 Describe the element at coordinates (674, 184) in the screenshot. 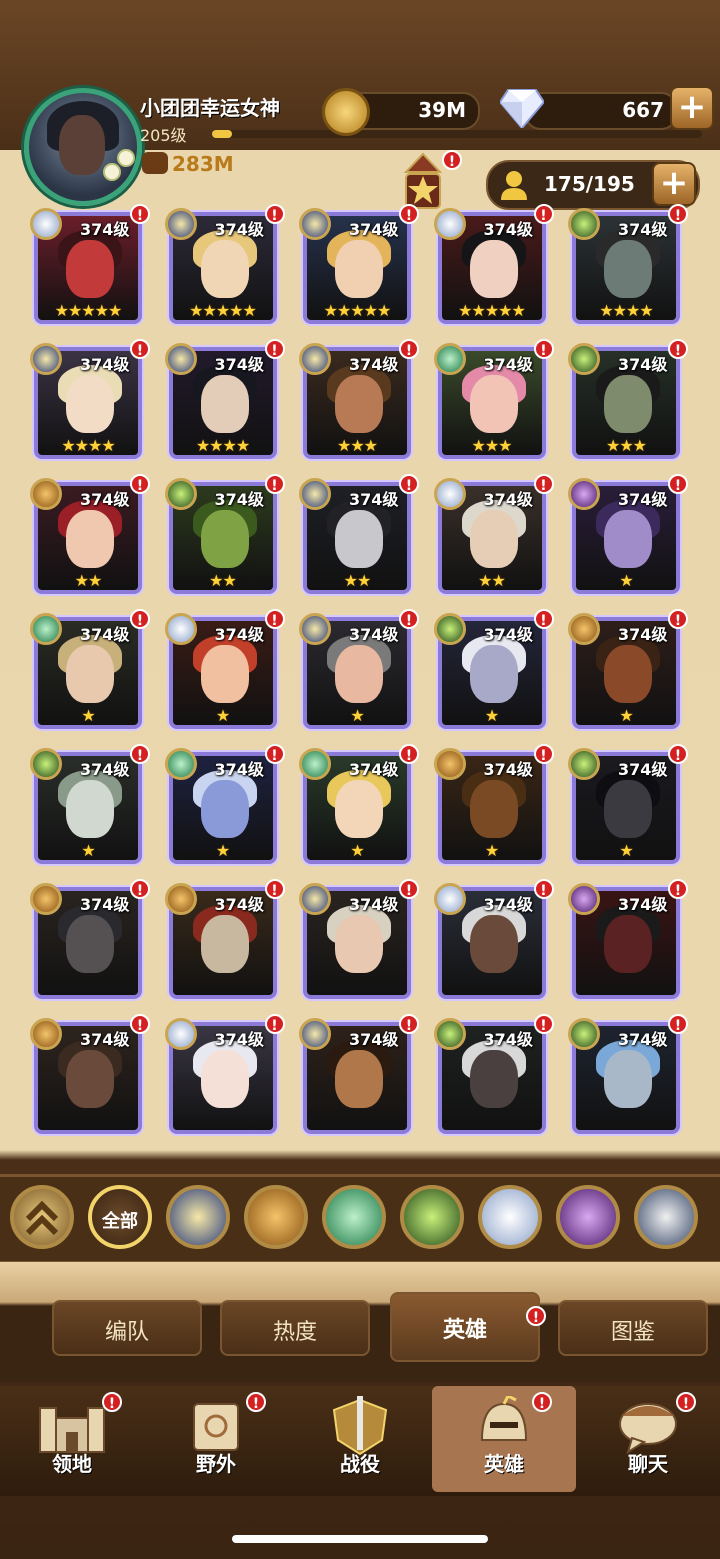

I see `expand-capacity-plus-button: +` at that location.